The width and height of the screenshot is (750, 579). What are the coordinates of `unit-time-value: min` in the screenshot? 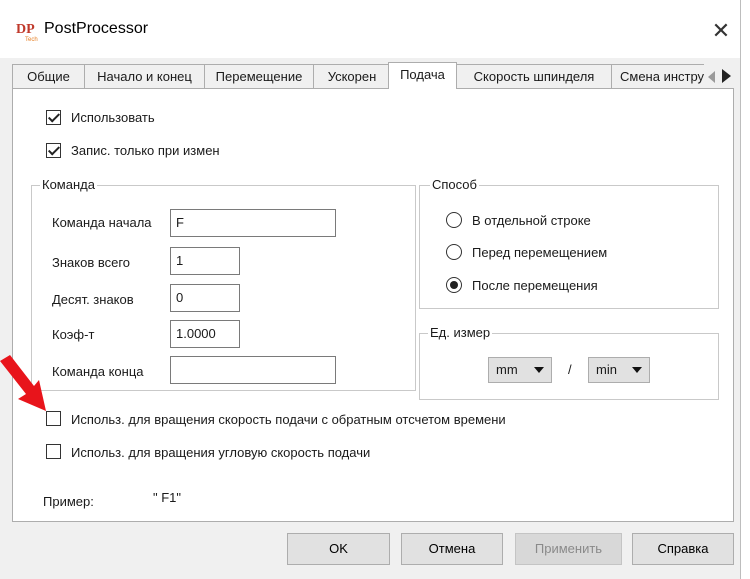 It's located at (606, 369).